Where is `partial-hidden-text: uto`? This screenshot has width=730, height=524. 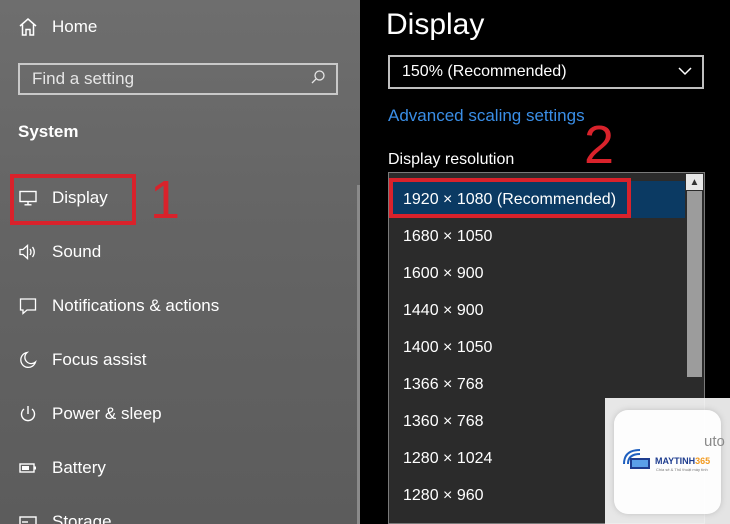 partial-hidden-text: uto is located at coordinates (714, 441).